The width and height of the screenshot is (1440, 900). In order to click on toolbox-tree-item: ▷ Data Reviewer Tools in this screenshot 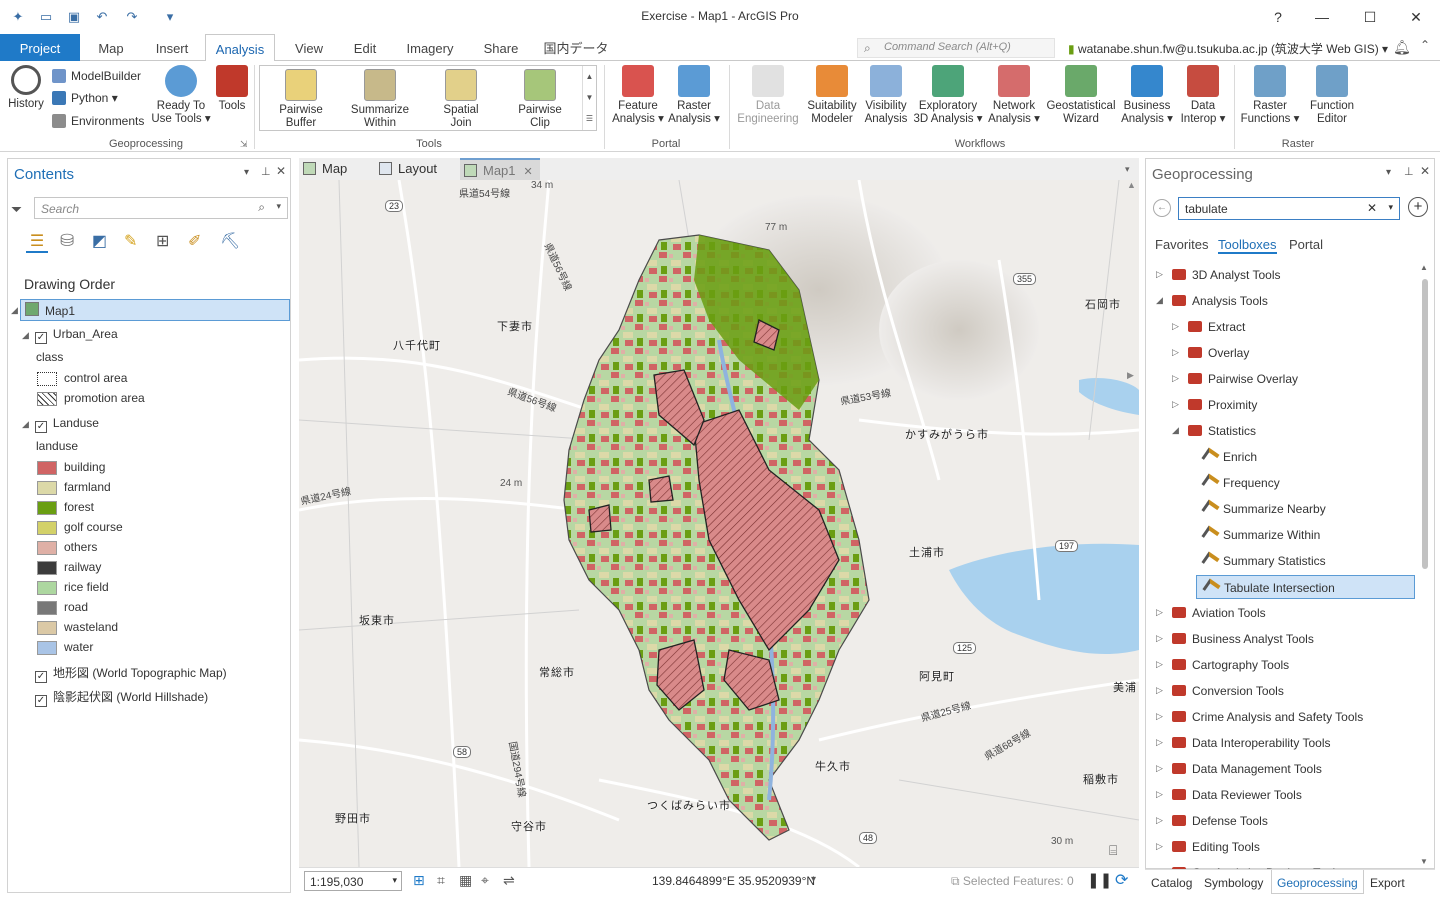, I will do `click(1282, 795)`.